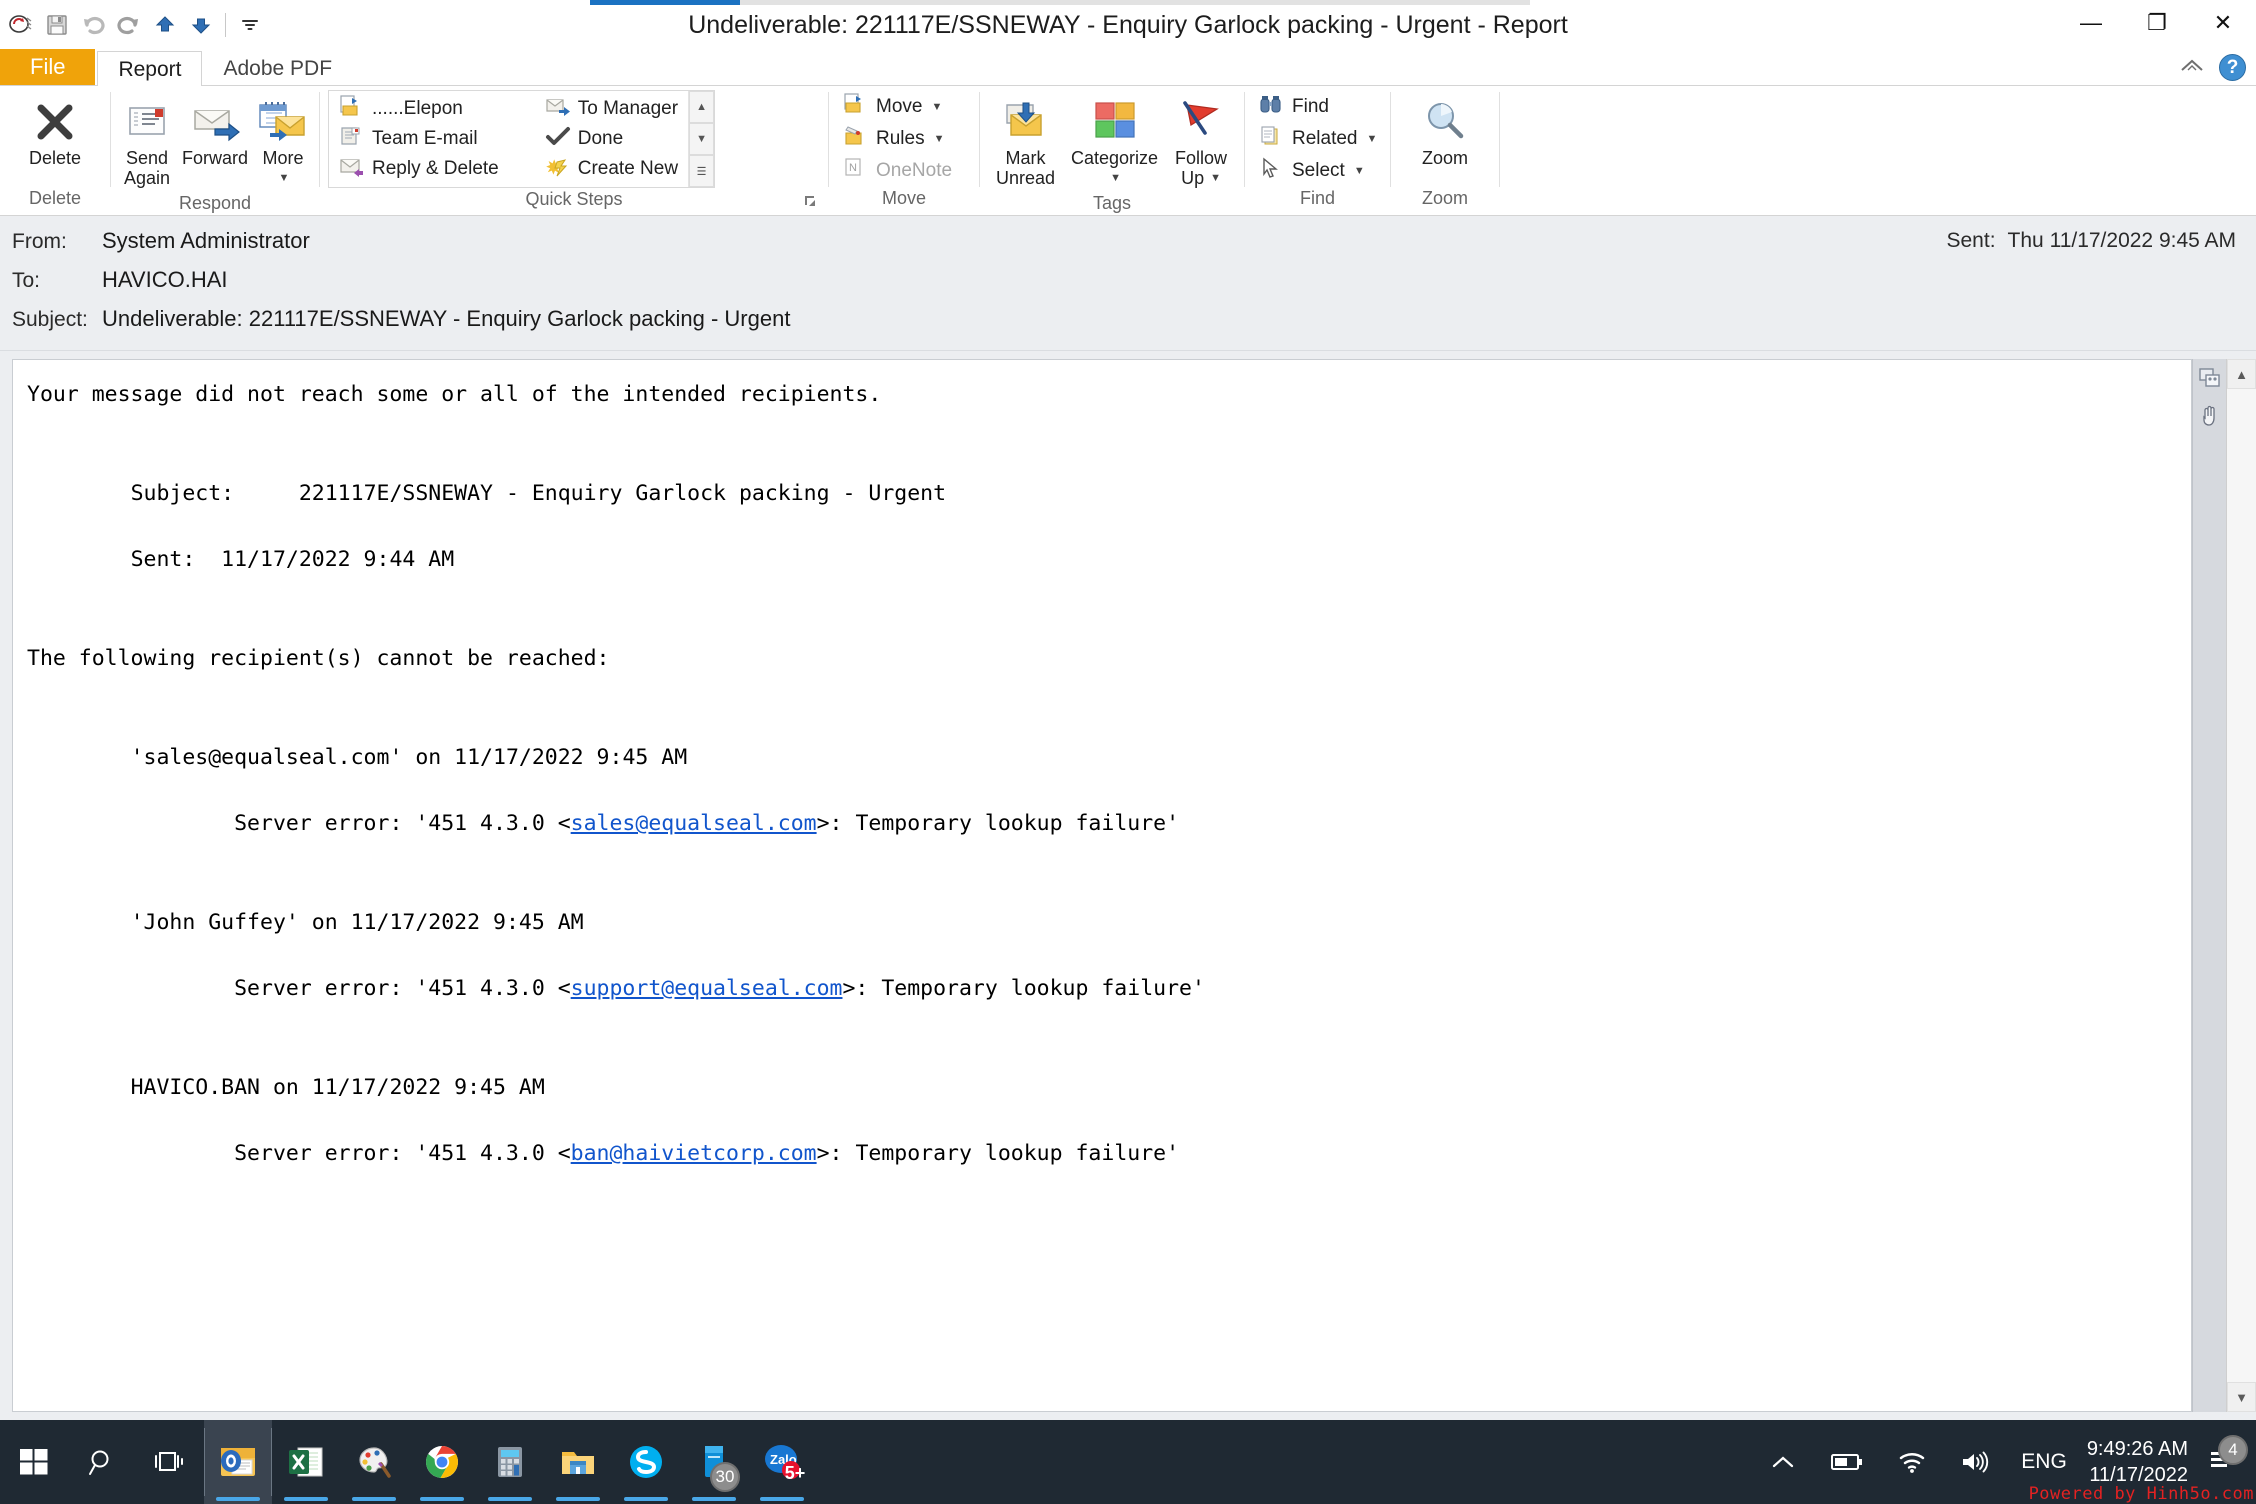  Describe the element at coordinates (702, 171) in the screenshot. I see `quick-steps-more: ☰` at that location.